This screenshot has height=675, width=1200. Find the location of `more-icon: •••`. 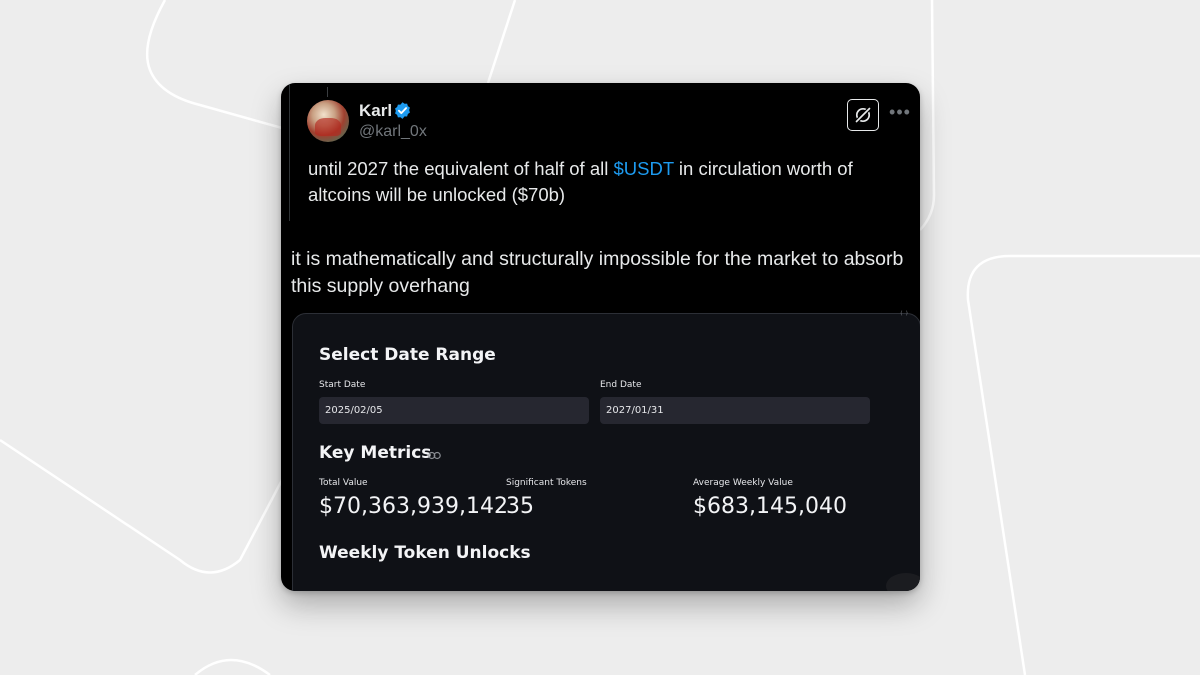

more-icon: ••• is located at coordinates (900, 115).